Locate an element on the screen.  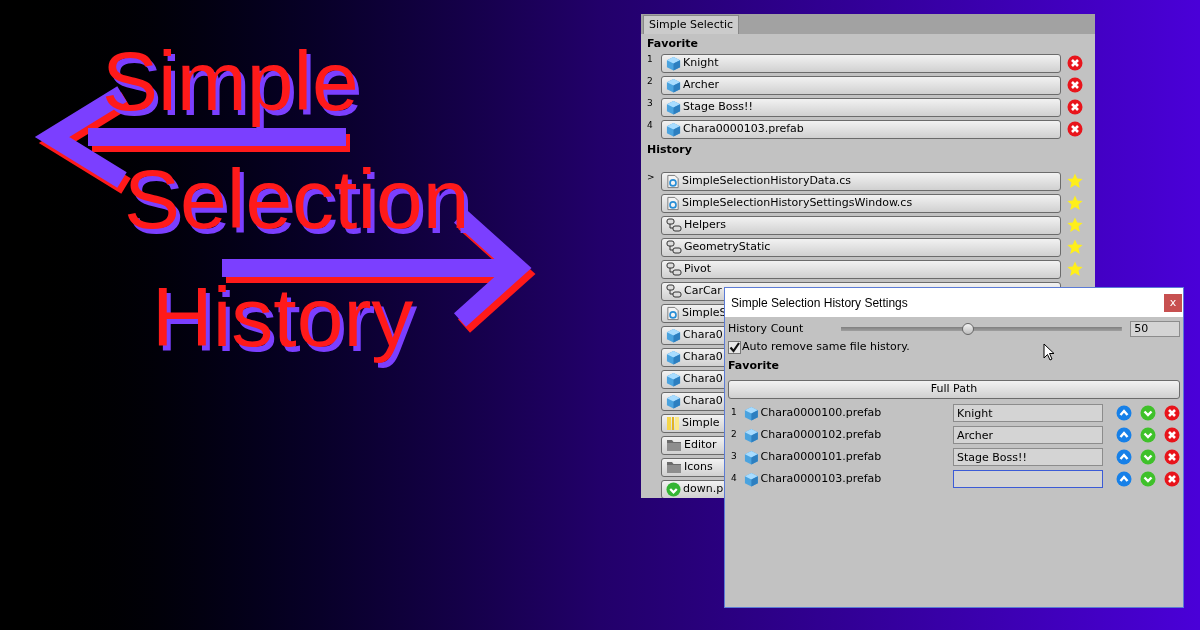
full-path-button: Full Path is located at coordinates (954, 389).